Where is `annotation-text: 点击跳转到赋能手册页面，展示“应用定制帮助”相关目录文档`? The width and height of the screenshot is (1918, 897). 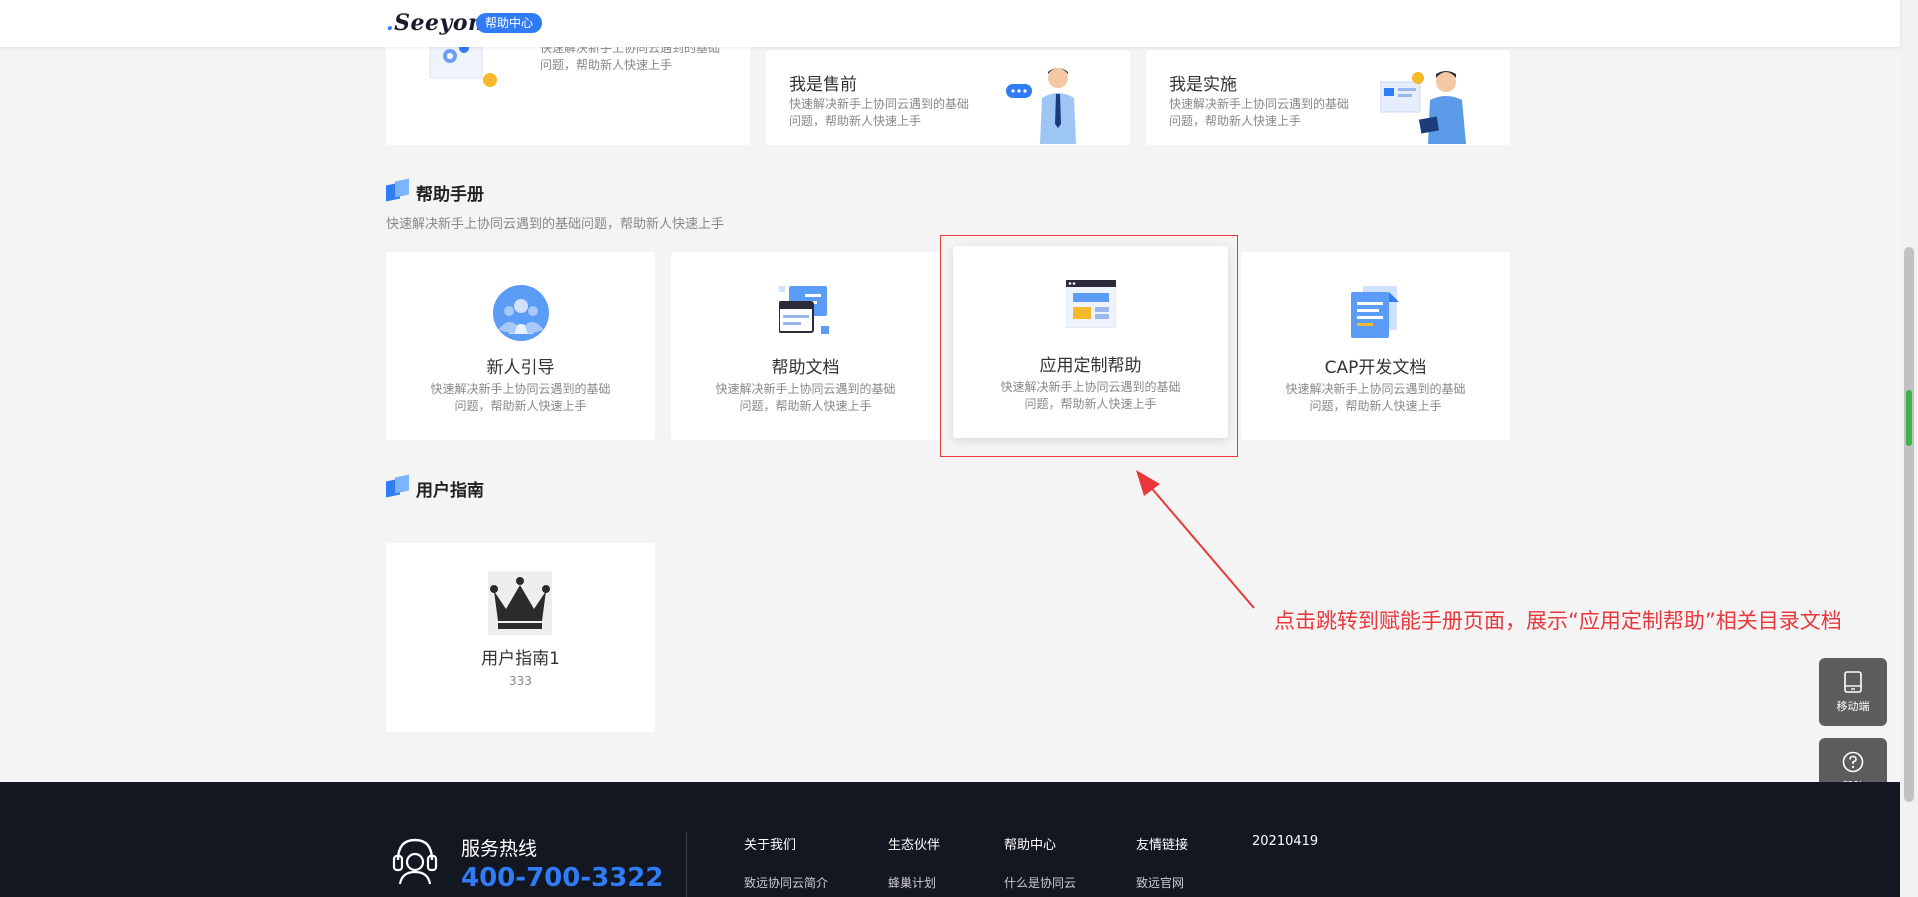 annotation-text: 点击跳转到赋能手册页面，展示“应用定制帮助”相关目录文档 is located at coordinates (1558, 621).